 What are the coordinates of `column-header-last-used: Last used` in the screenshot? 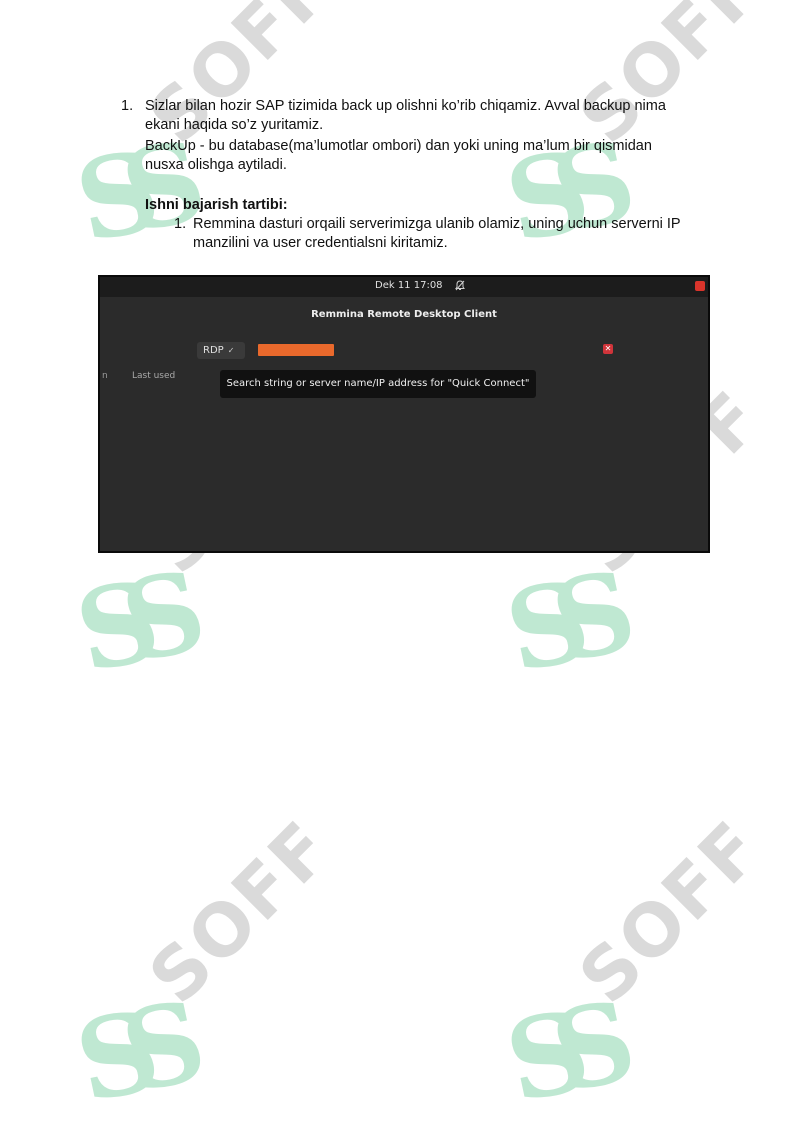 It's located at (153, 376).